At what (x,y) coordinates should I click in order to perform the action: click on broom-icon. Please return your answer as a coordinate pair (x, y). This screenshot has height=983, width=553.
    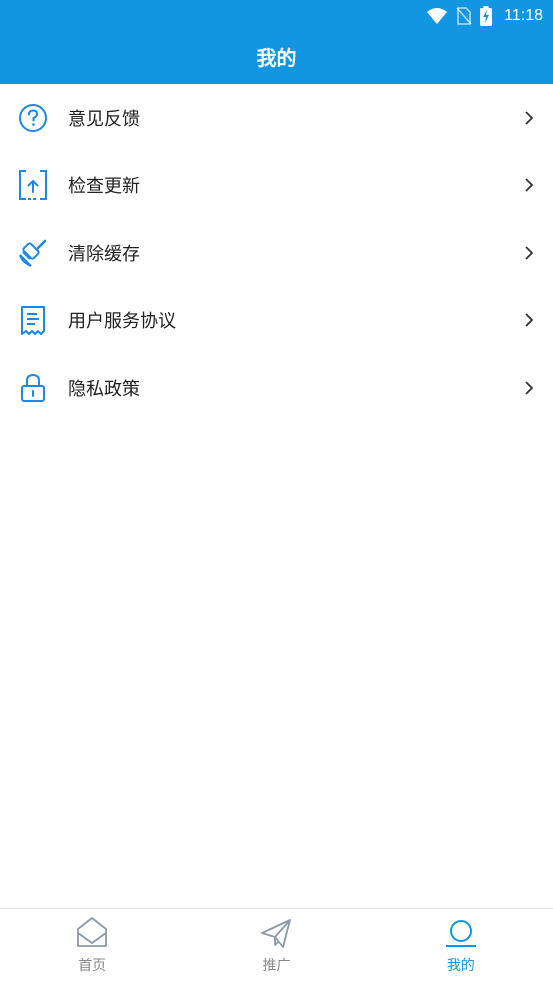
    Looking at the image, I should click on (33, 253).